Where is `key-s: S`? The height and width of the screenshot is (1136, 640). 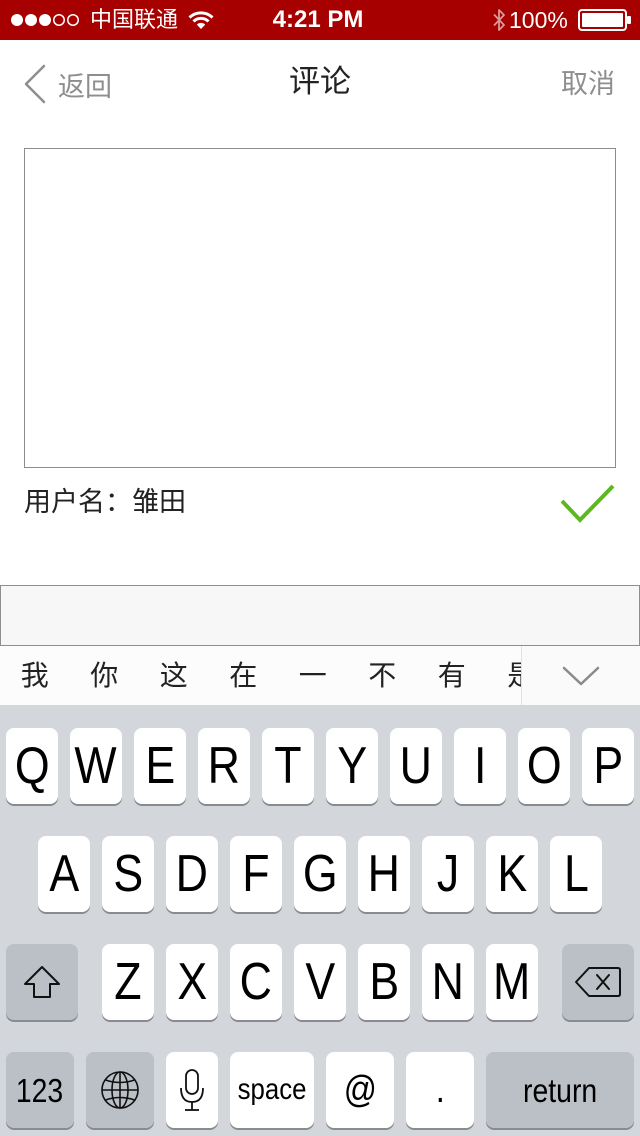
key-s: S is located at coordinates (128, 874).